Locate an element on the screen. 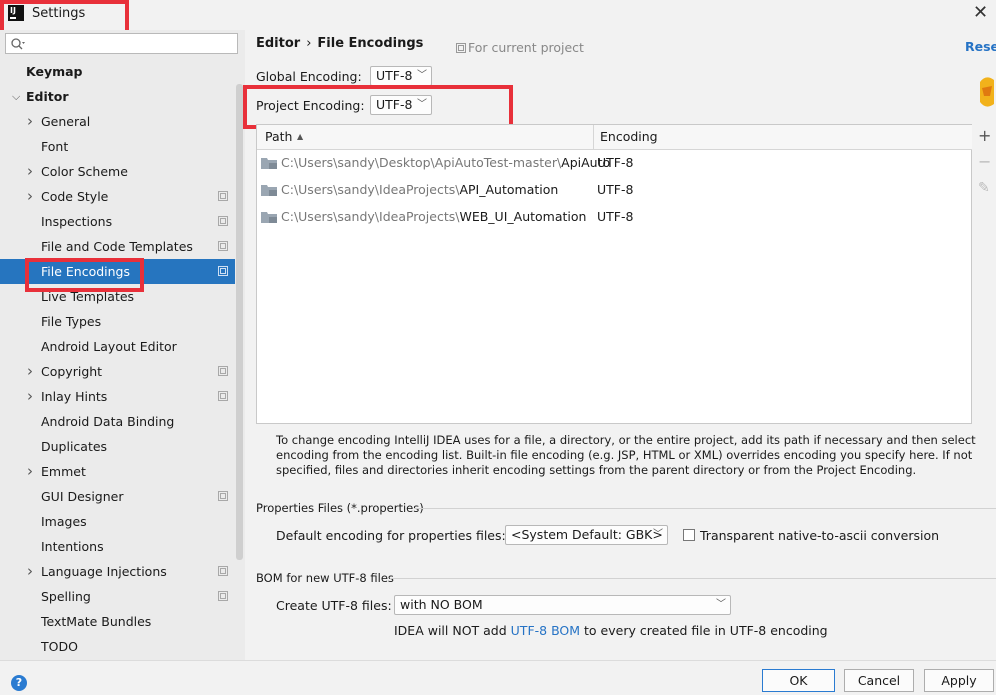 This screenshot has width=996, height=695. sidebar-item-live-templates: Live Templates is located at coordinates (117, 296).